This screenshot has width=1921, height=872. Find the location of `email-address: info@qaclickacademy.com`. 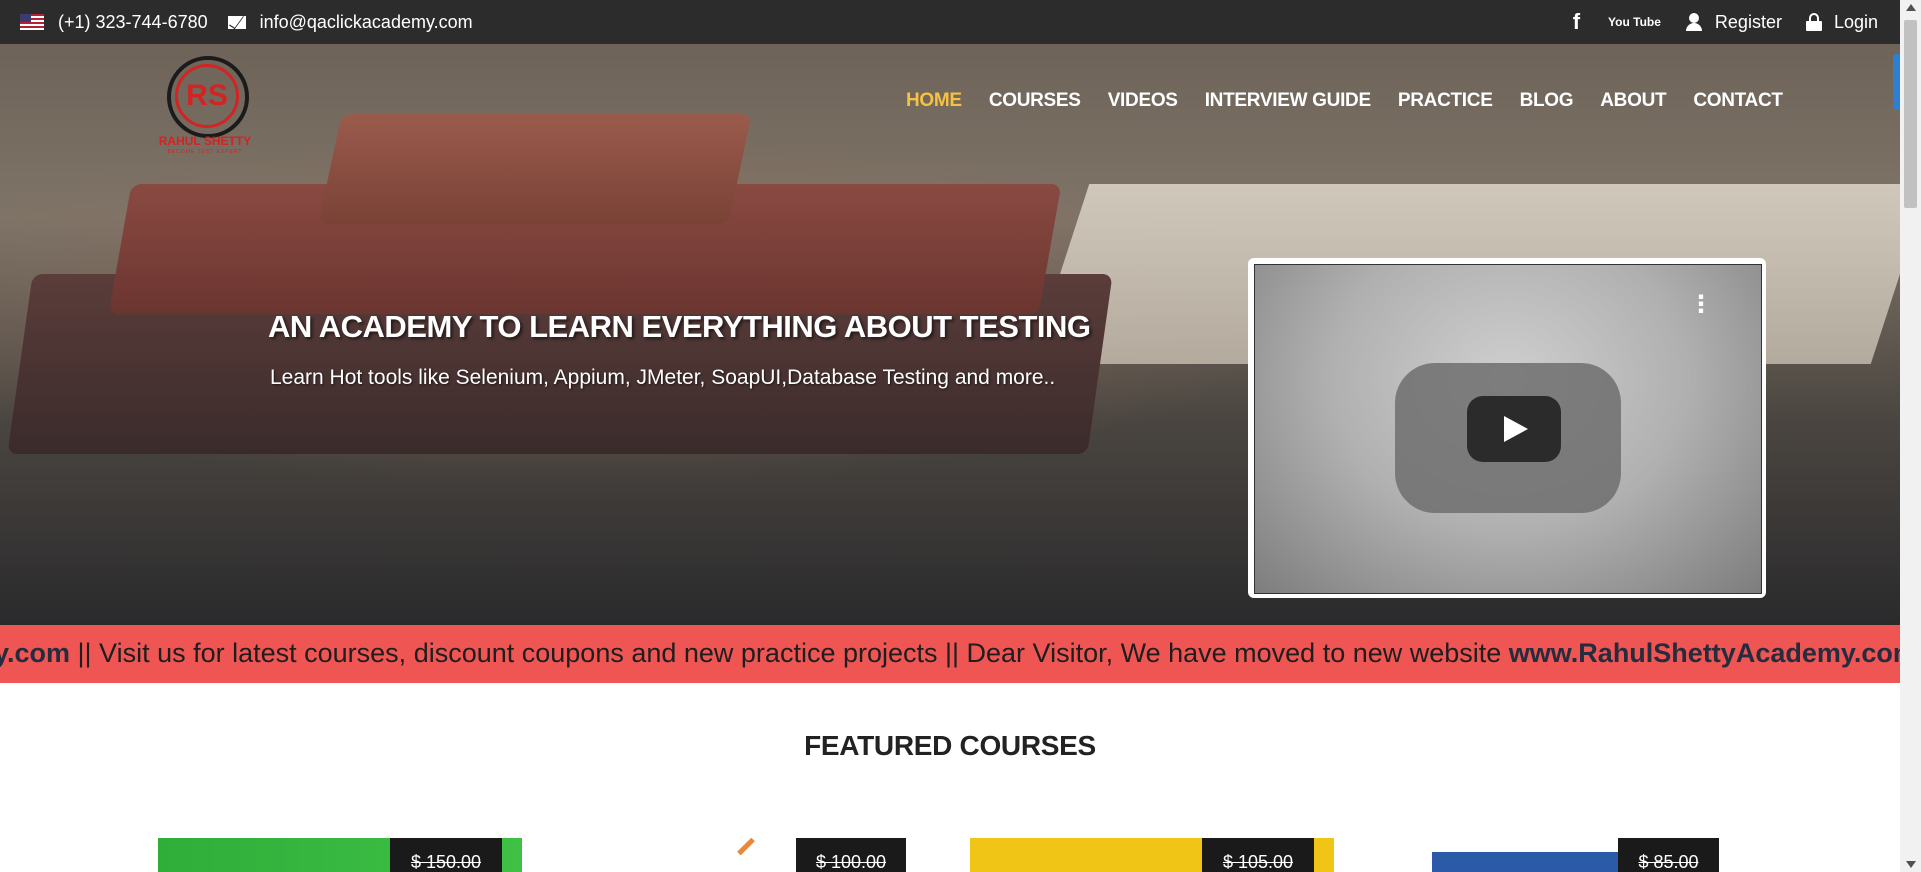

email-address: info@qaclickacademy.com is located at coordinates (366, 22).